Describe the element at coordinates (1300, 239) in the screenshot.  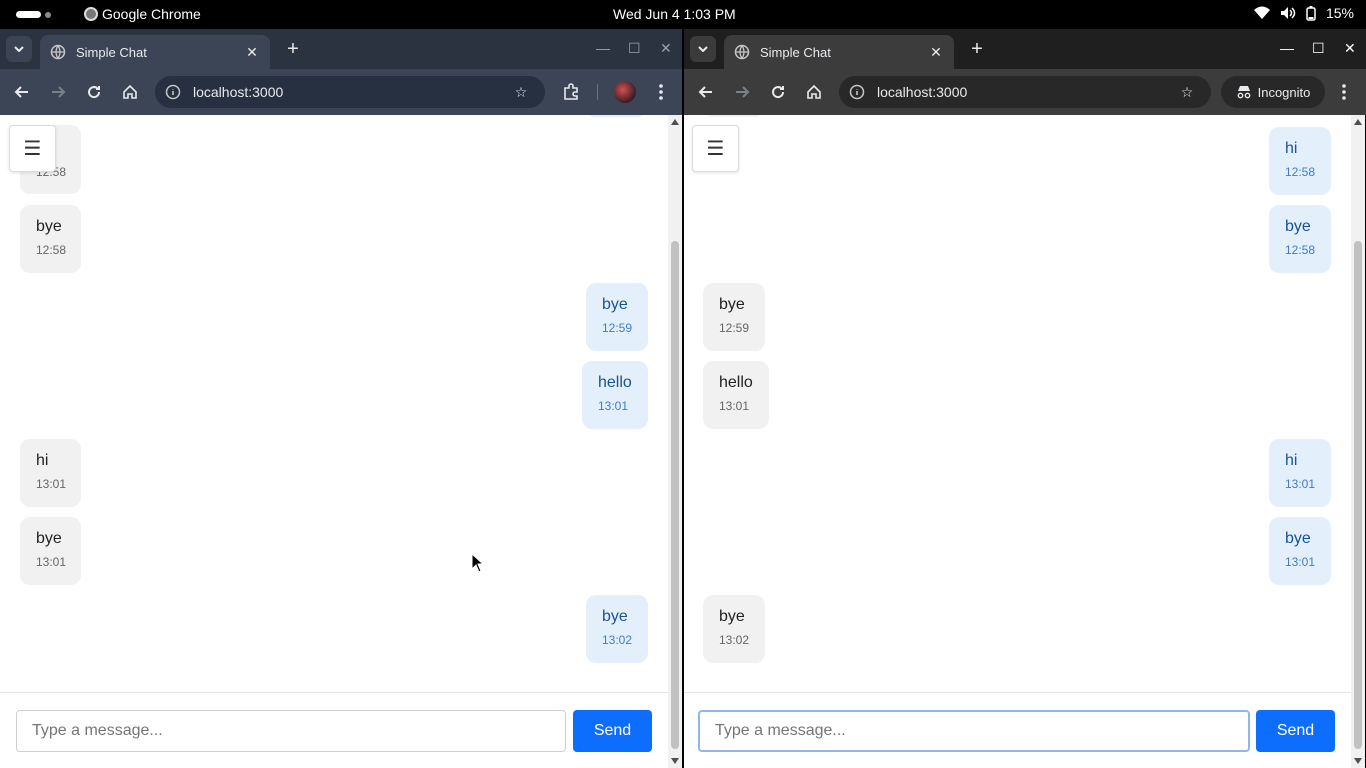
I see `message-bubble: bye 12:58` at that location.